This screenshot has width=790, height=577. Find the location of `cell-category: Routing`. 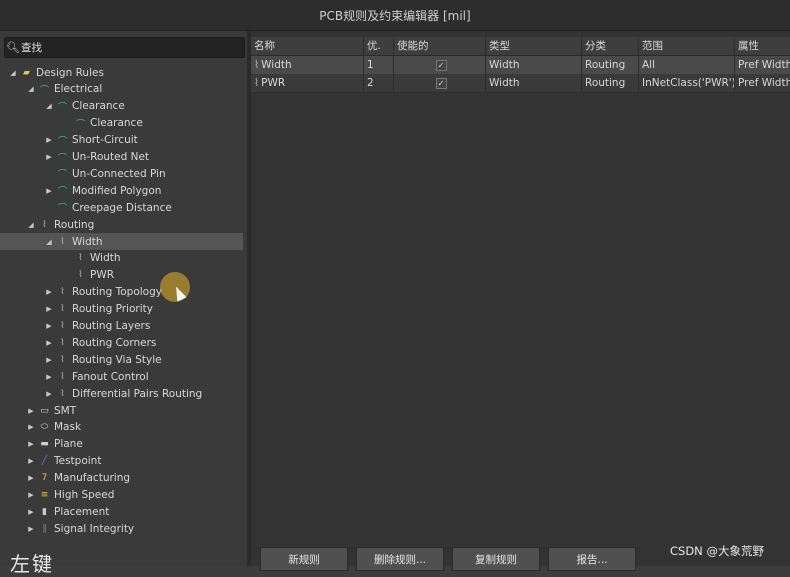

cell-category: Routing is located at coordinates (610, 65).